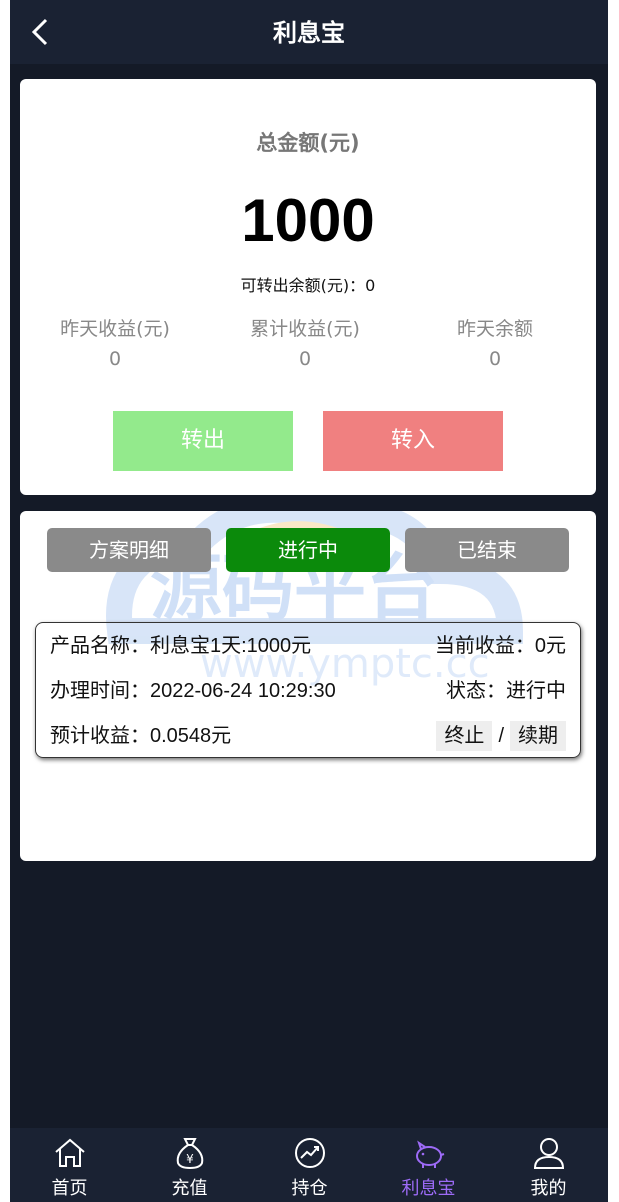  I want to click on tab-ongoing: 进行中, so click(308, 550).